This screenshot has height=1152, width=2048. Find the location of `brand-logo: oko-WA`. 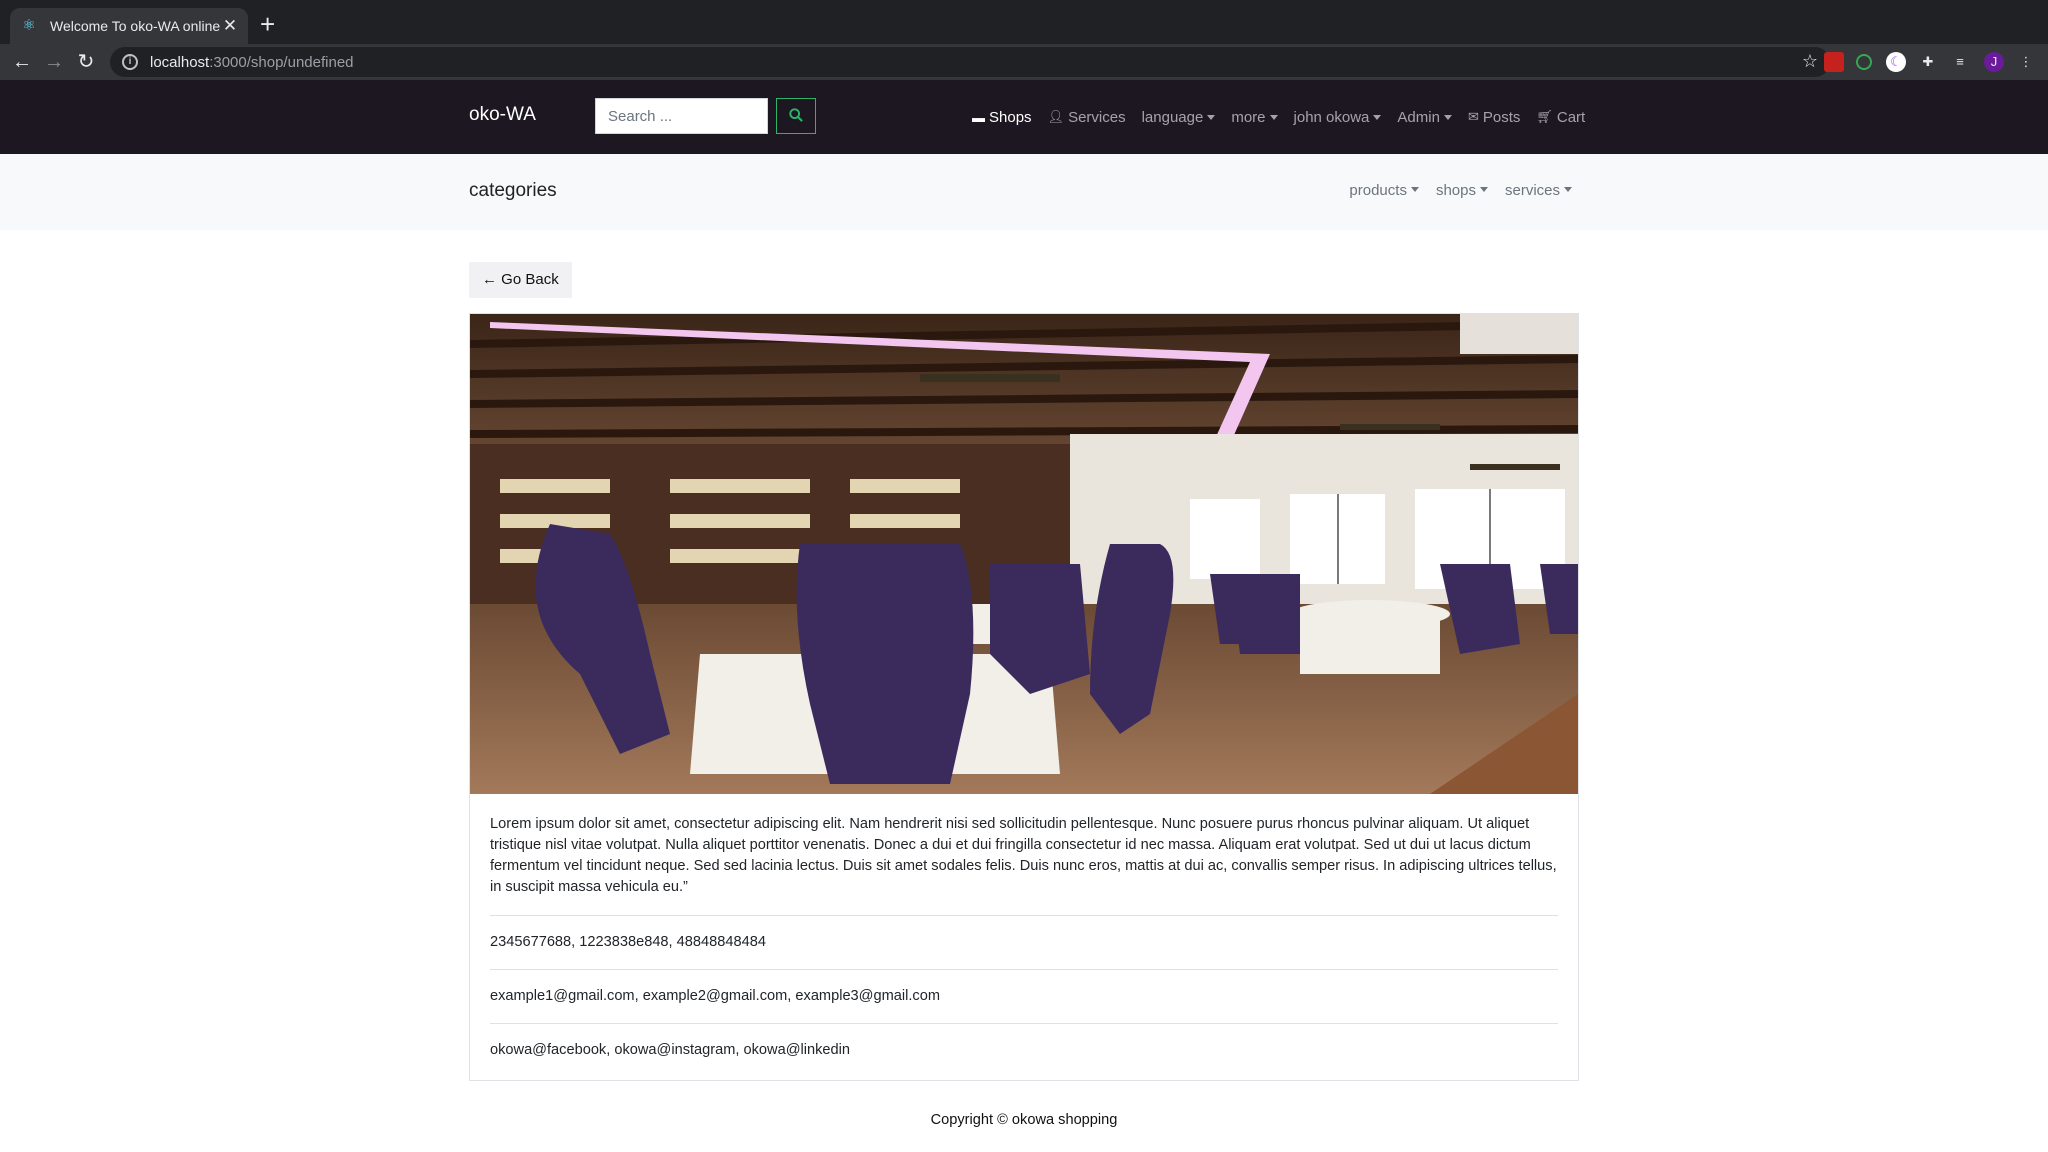

brand-logo: oko-WA is located at coordinates (502, 115).